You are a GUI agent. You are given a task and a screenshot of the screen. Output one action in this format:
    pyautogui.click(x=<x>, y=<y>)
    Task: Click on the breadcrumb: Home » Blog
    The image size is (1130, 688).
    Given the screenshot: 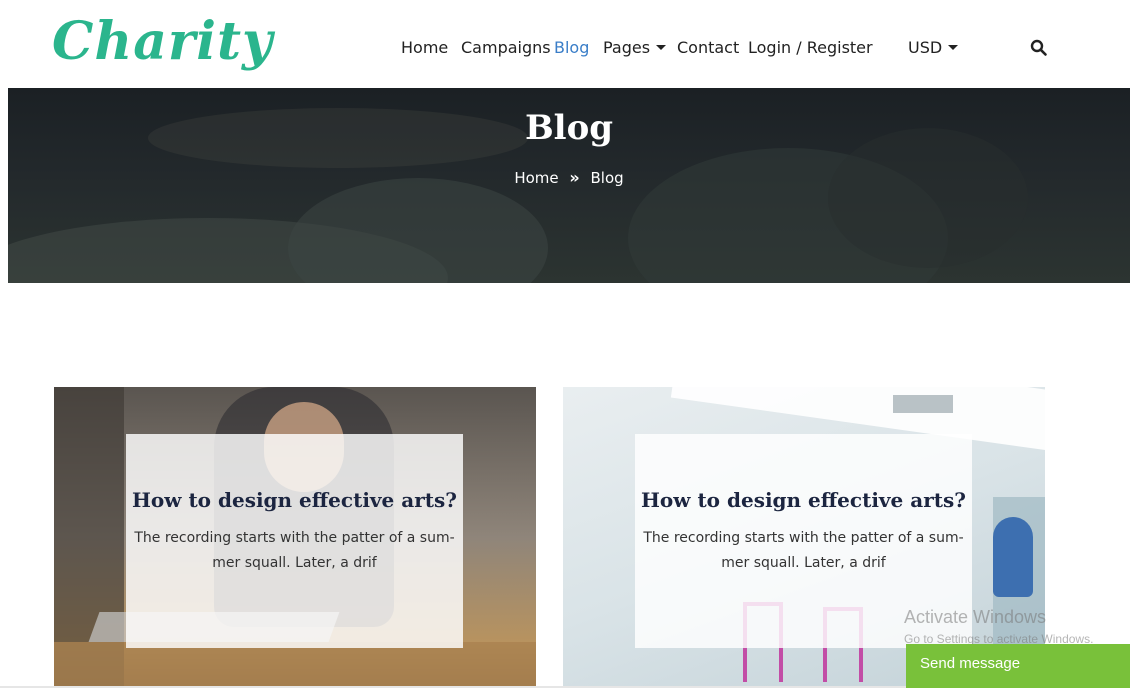 What is the action you would take?
    pyautogui.click(x=569, y=177)
    